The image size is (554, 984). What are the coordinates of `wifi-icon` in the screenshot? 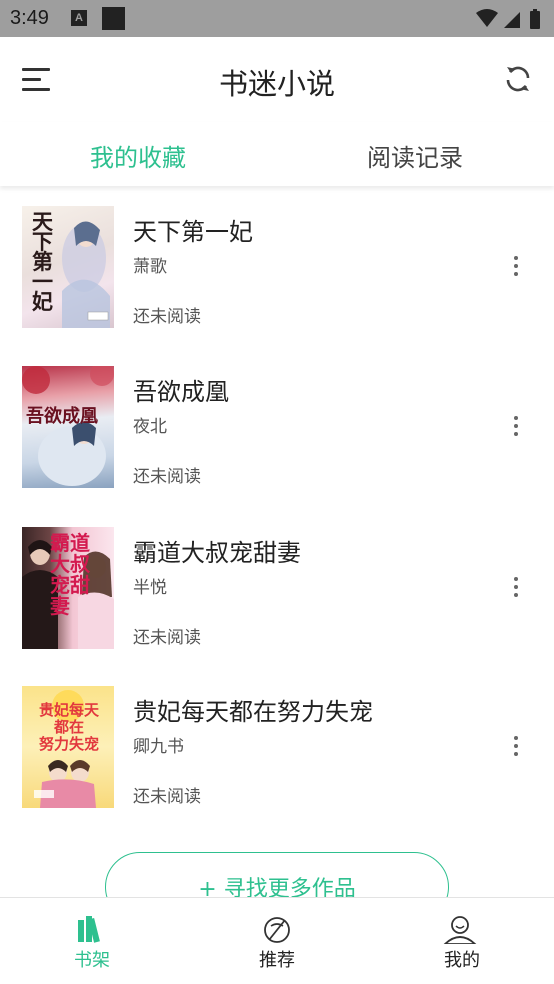 It's located at (487, 18).